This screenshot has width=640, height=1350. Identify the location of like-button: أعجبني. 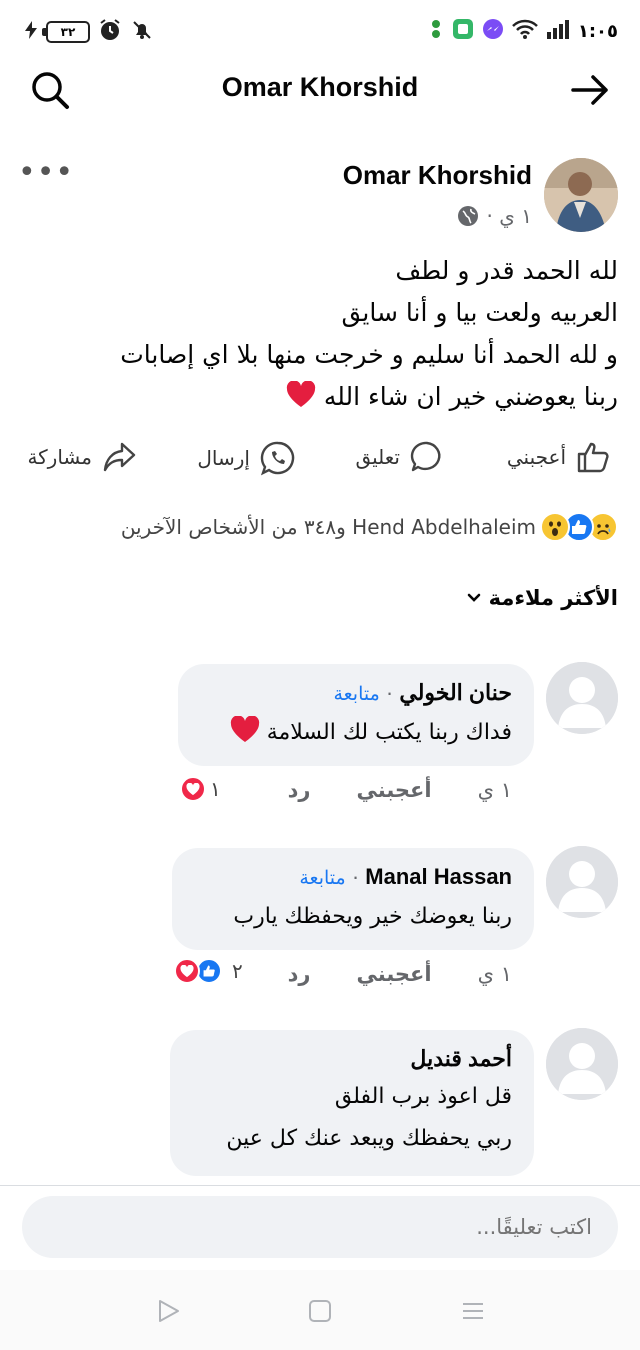
(558, 457).